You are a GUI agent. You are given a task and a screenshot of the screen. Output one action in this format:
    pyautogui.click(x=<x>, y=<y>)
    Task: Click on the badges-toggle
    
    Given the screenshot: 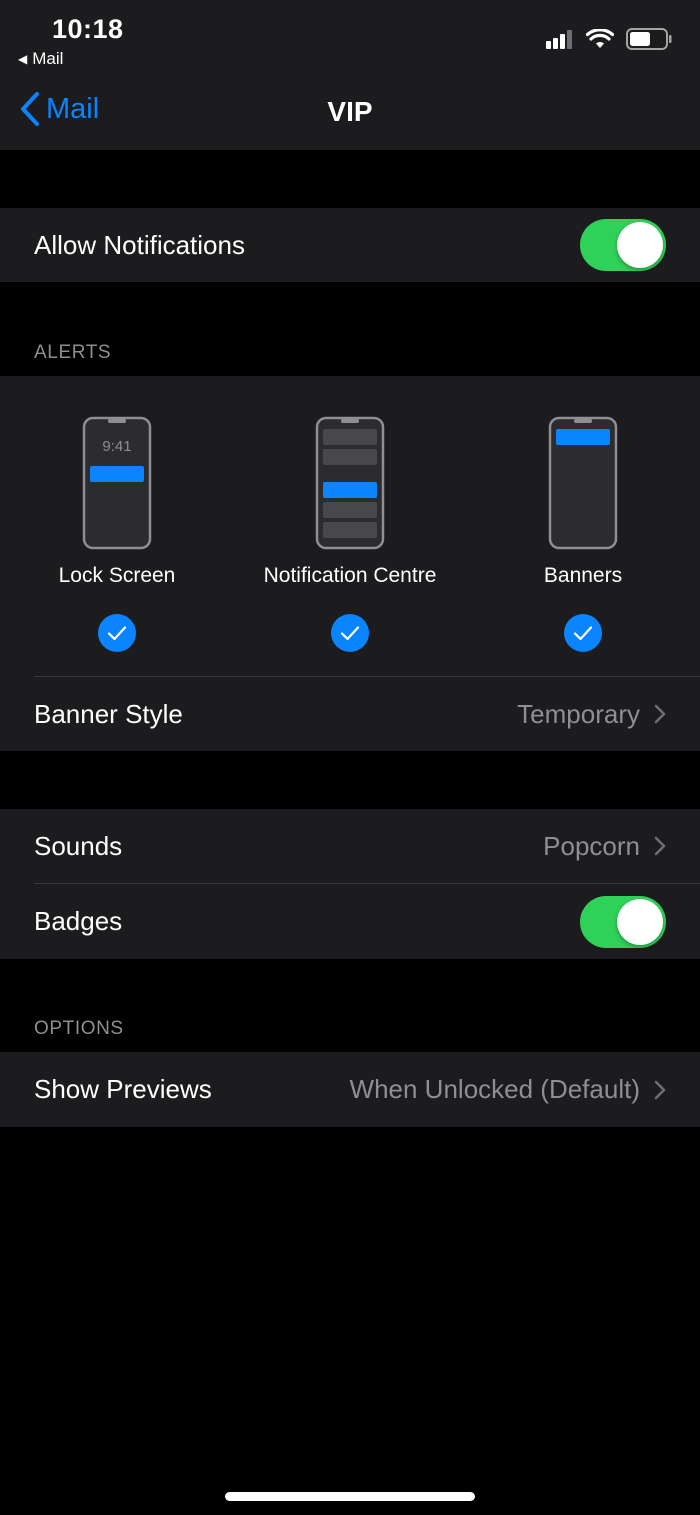 What is the action you would take?
    pyautogui.click(x=623, y=921)
    